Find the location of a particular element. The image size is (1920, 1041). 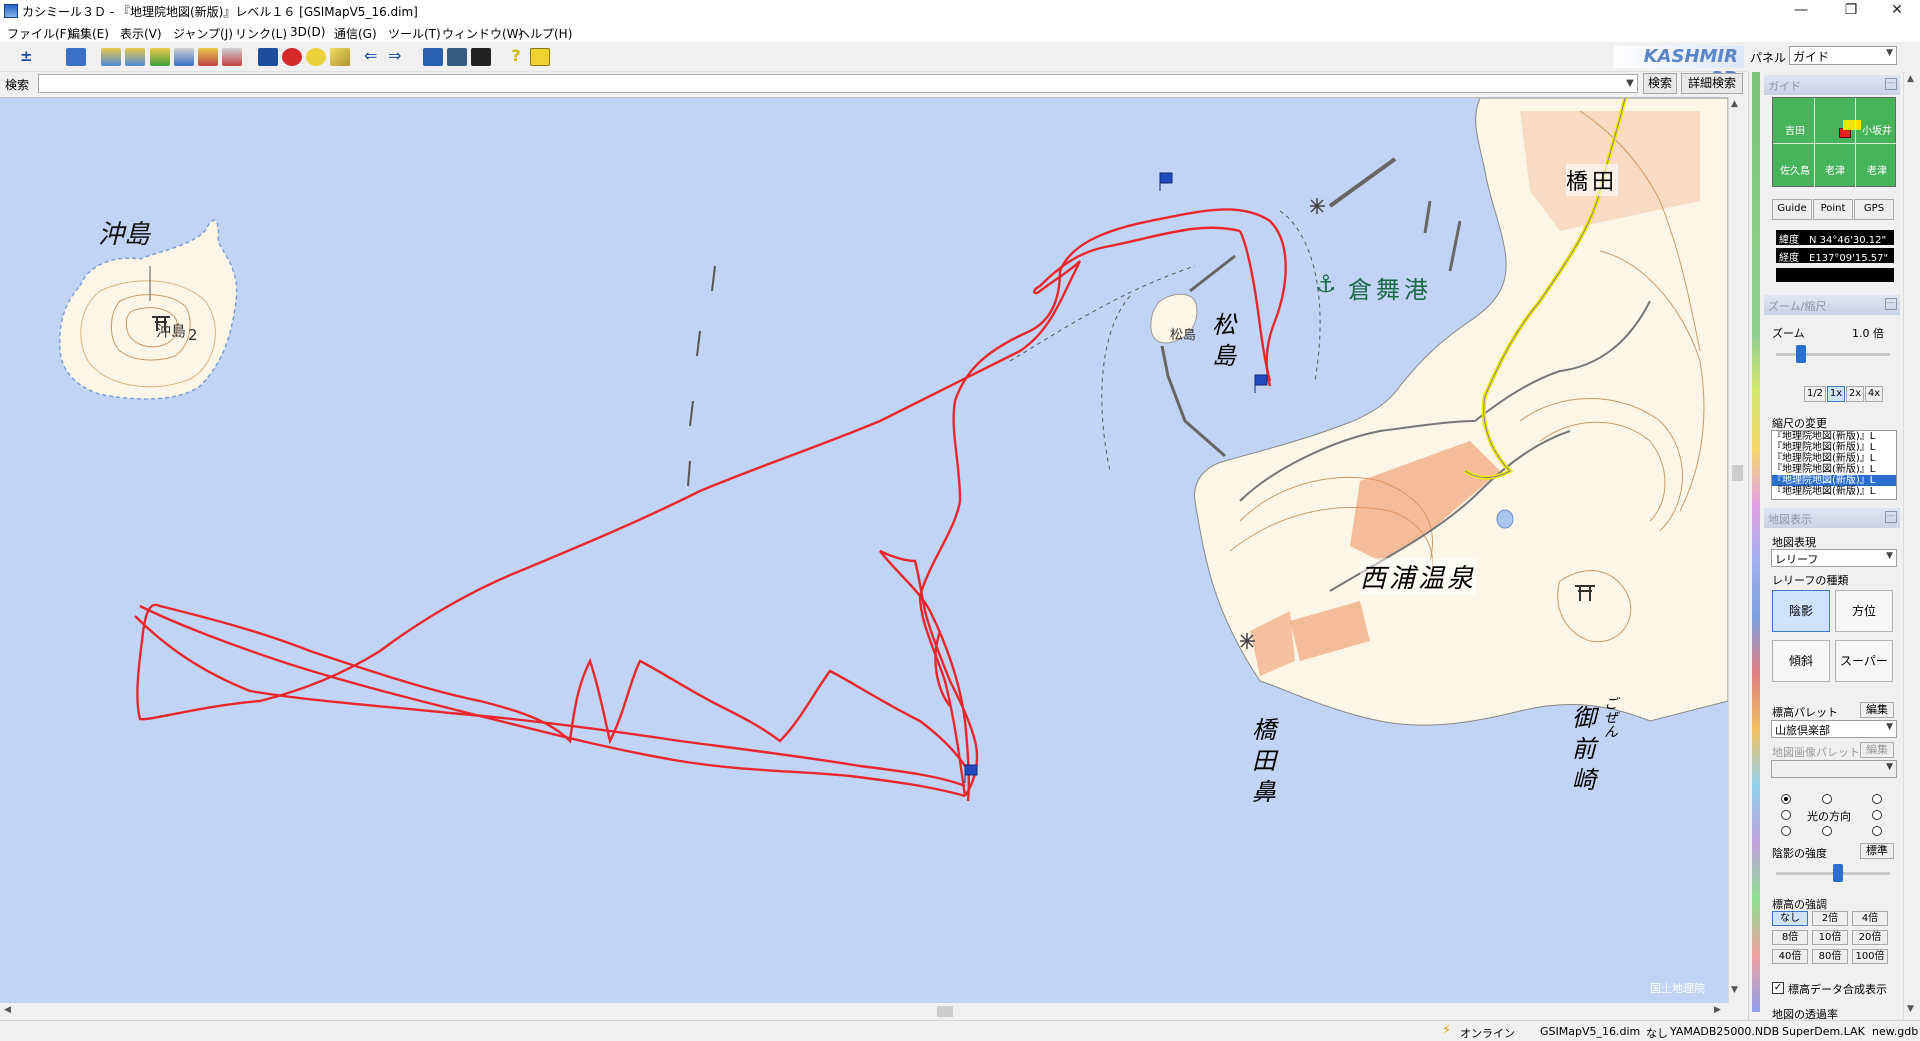

emph-40x-button: 40倍 is located at coordinates (1790, 956).